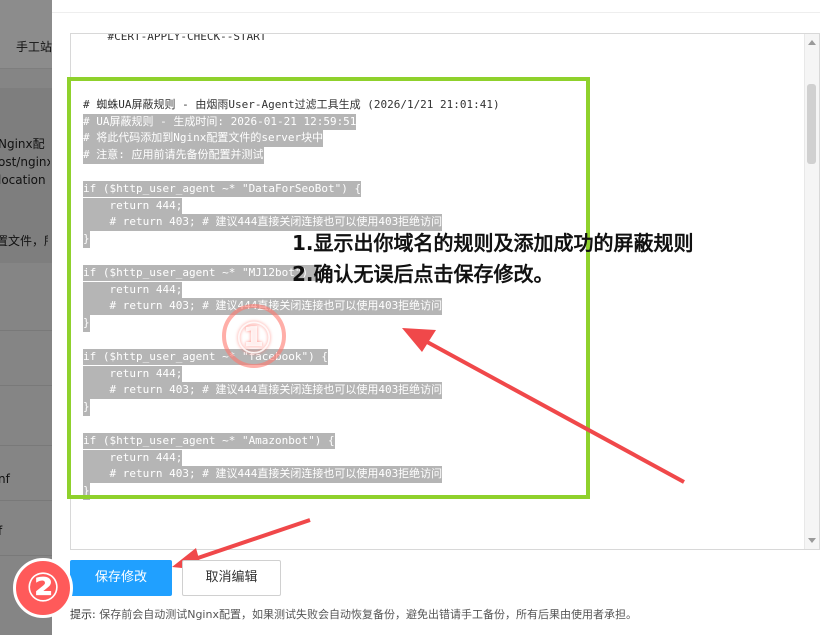 This screenshot has height=635, width=820. What do you see at coordinates (436, 12) in the screenshot?
I see `modal-header-divider` at bounding box center [436, 12].